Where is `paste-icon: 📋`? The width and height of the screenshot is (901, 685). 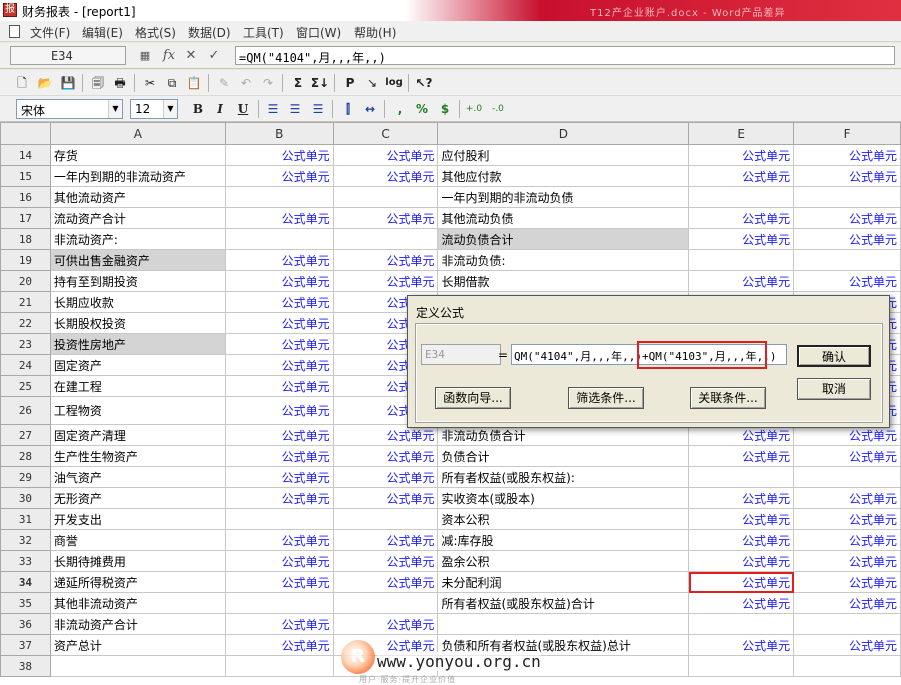
paste-icon: 📋 is located at coordinates (194, 83).